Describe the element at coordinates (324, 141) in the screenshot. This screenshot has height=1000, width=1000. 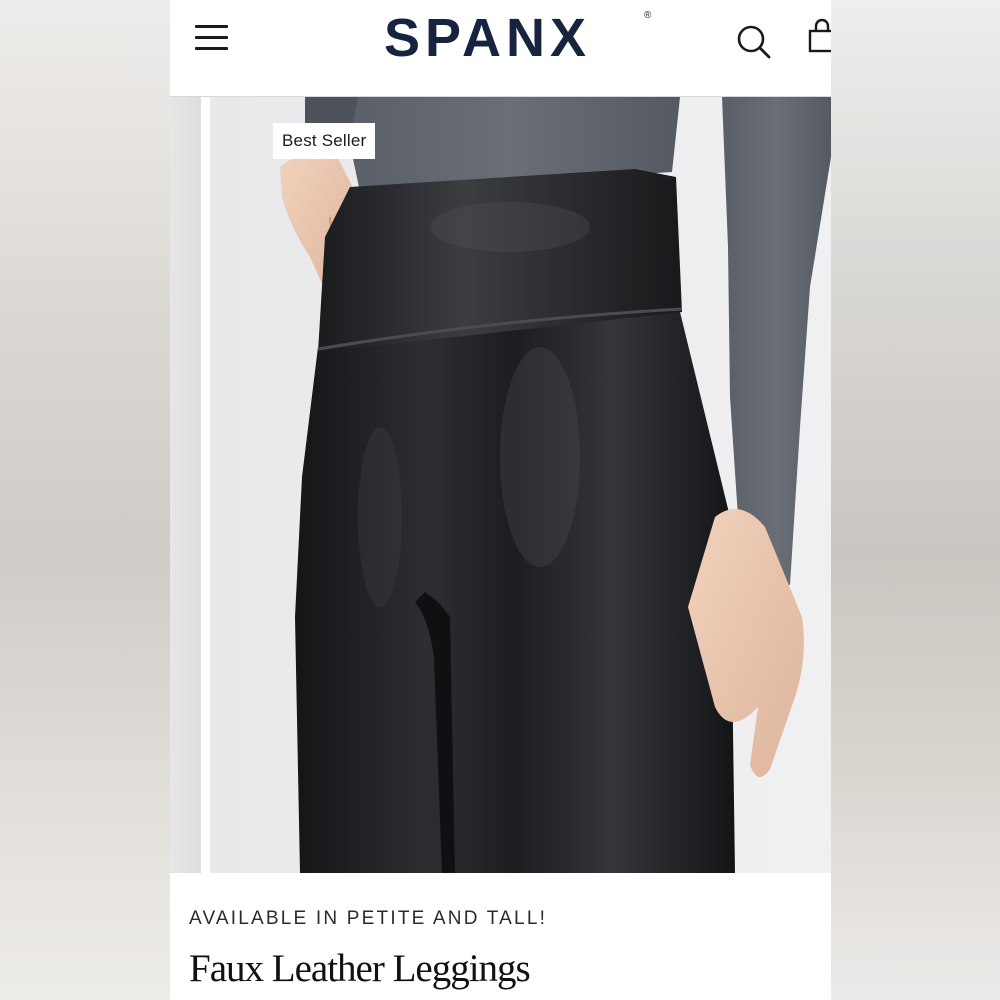
I see `best-seller-badge: Best Seller` at that location.